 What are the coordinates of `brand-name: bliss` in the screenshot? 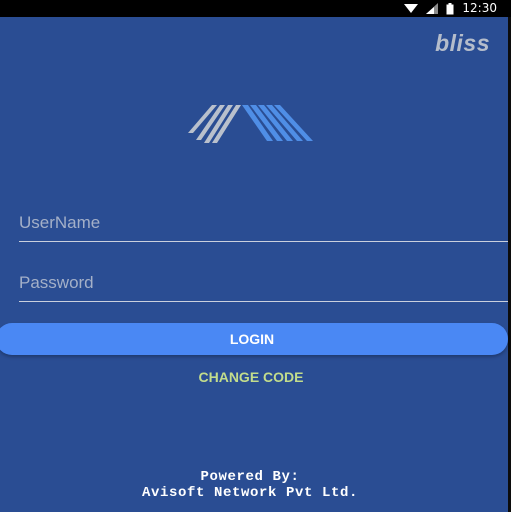 It's located at (462, 43).